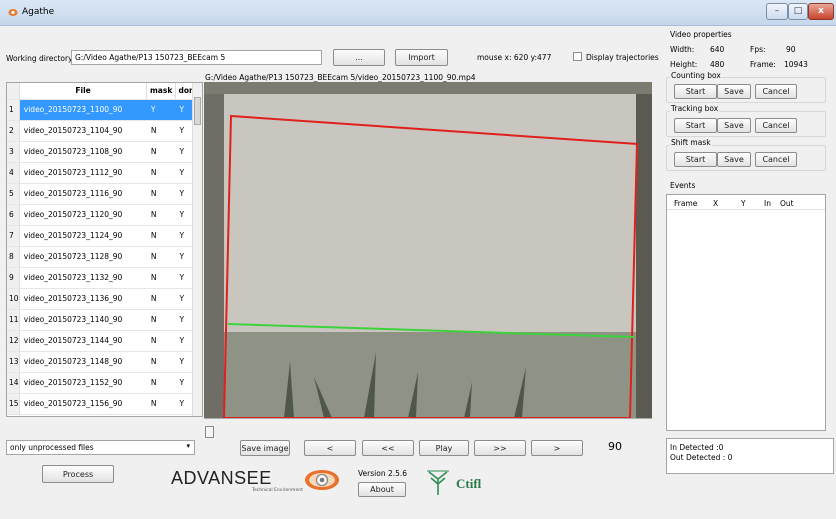 Image resolution: width=836 pixels, height=519 pixels. Describe the element at coordinates (83, 257) in the screenshot. I see `file-name-cell: video_20150723_1128_90` at that location.